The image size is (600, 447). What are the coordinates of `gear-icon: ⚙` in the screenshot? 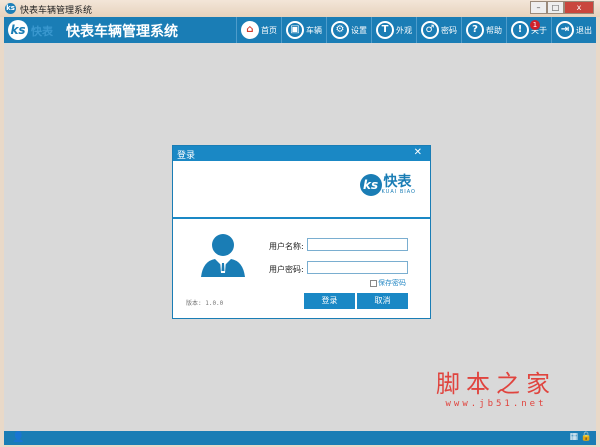 It's located at (340, 30).